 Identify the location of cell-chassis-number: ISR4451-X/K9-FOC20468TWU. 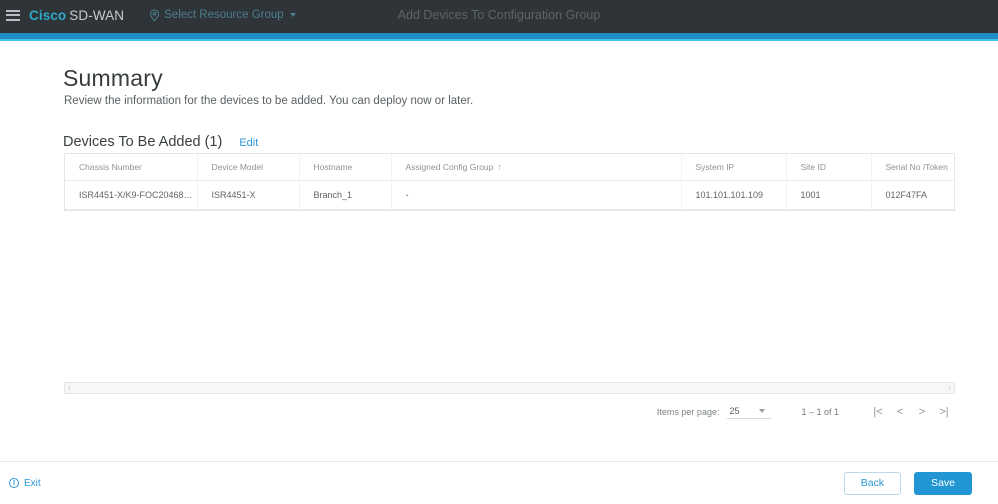
(131, 195).